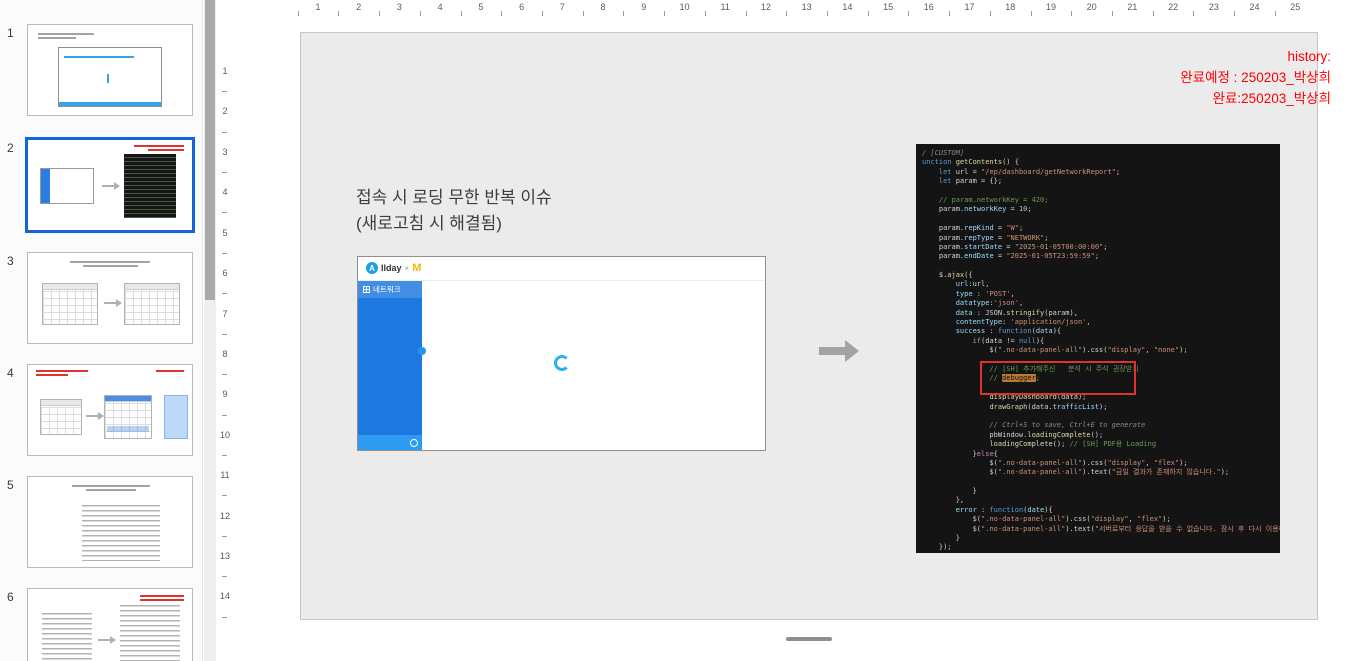  Describe the element at coordinates (949, 491) in the screenshot. I see `code-line: }` at that location.